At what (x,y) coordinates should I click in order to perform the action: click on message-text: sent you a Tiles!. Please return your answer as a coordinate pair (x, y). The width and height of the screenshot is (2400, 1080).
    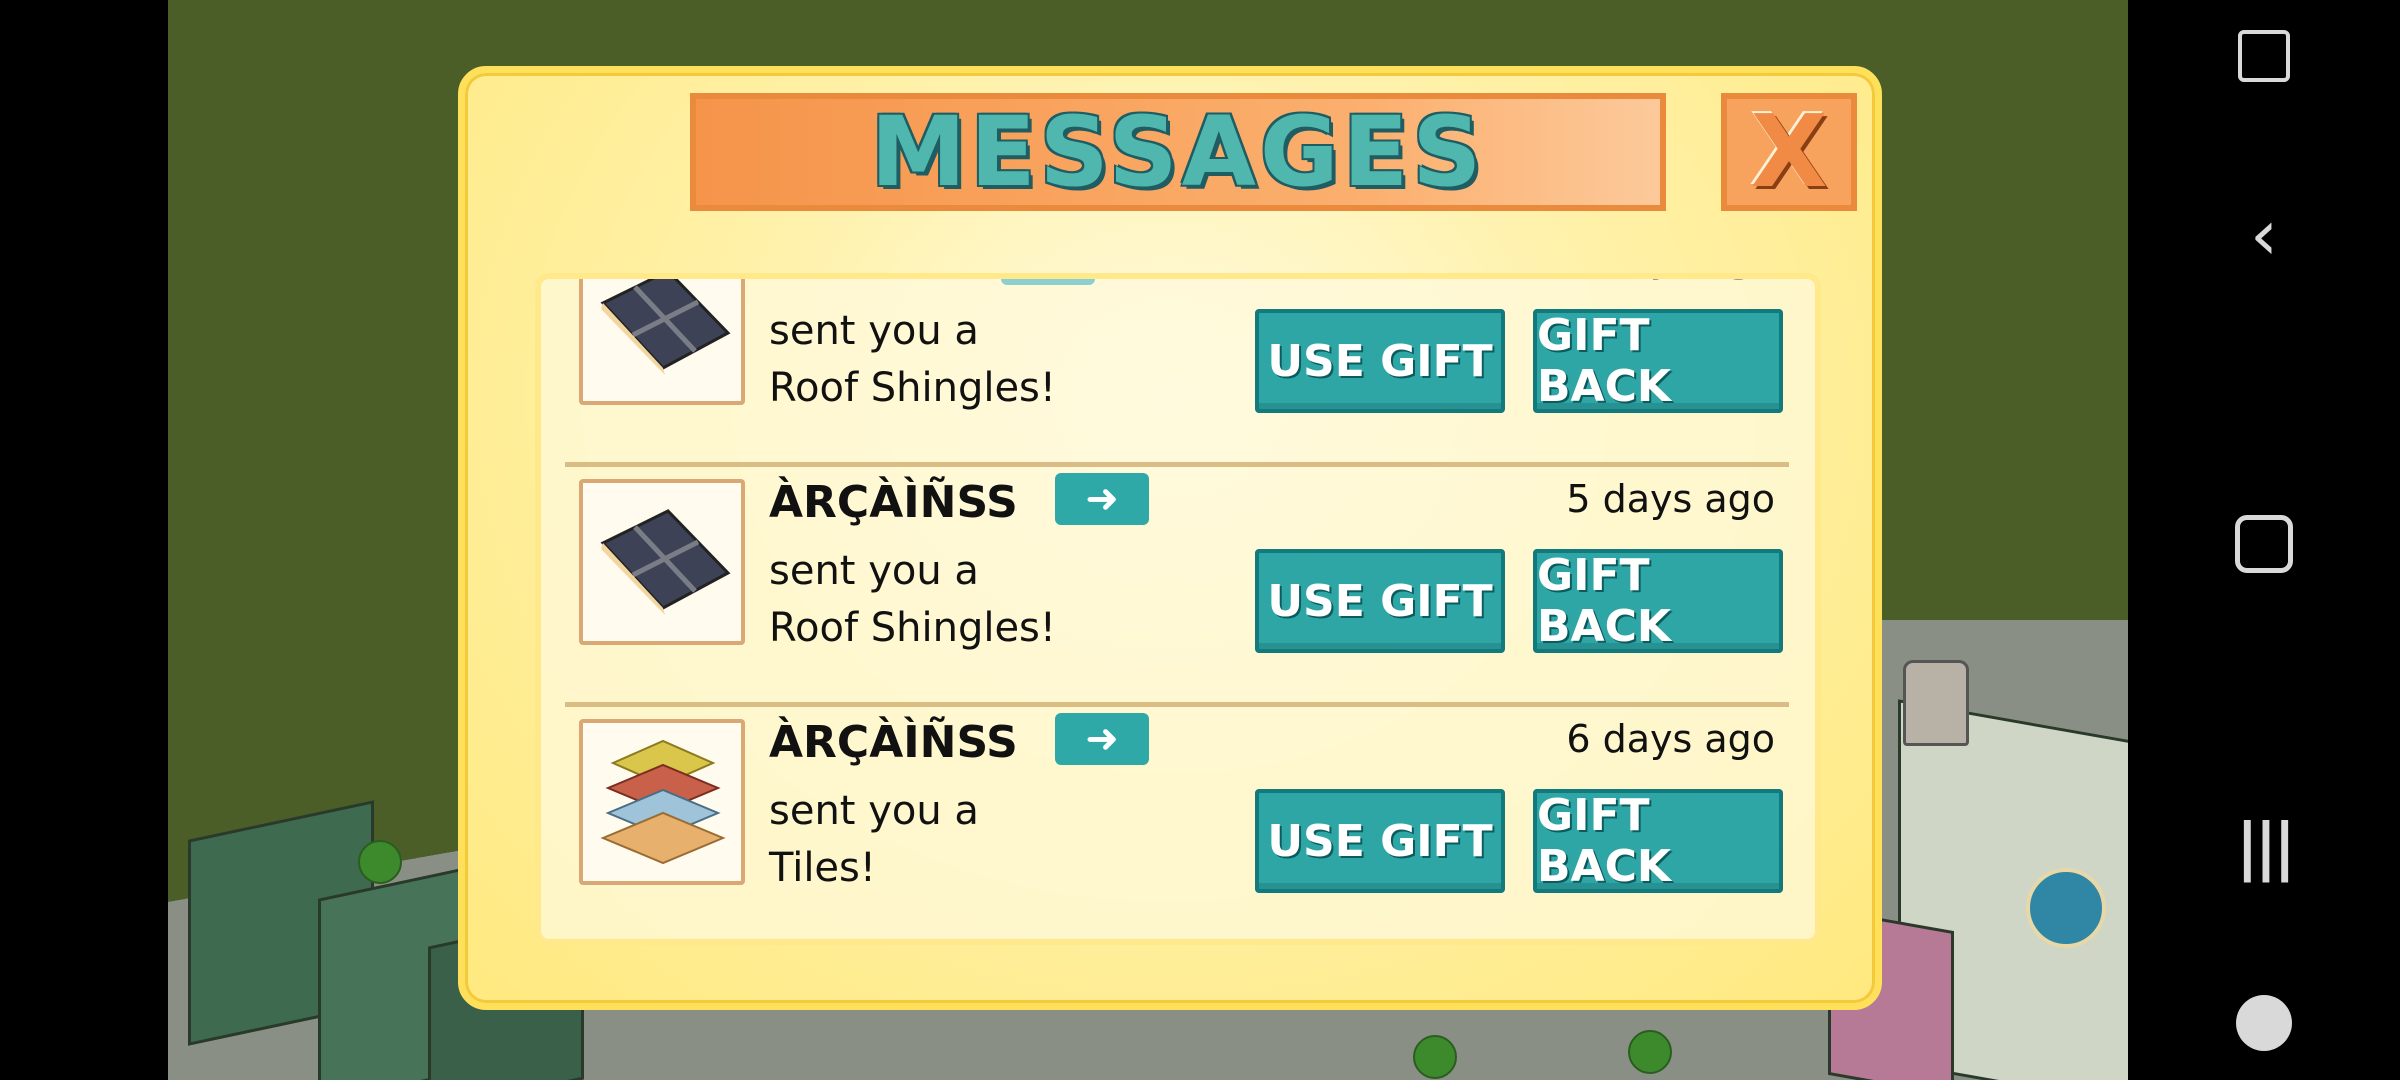
    Looking at the image, I should click on (874, 840).